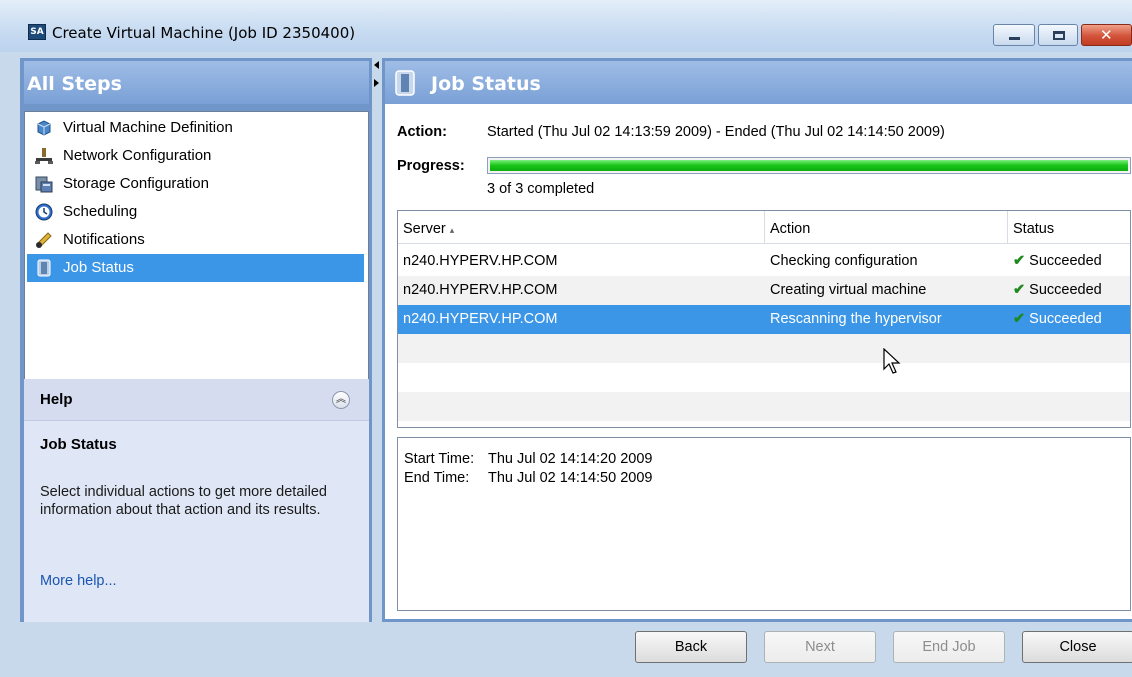  What do you see at coordinates (758, 82) in the screenshot?
I see `job-status-header: Job Status` at bounding box center [758, 82].